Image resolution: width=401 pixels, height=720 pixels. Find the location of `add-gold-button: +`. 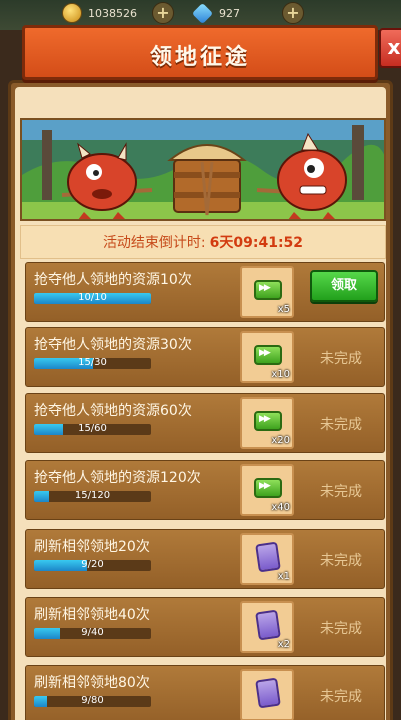

add-gold-button: + is located at coordinates (163, 13).